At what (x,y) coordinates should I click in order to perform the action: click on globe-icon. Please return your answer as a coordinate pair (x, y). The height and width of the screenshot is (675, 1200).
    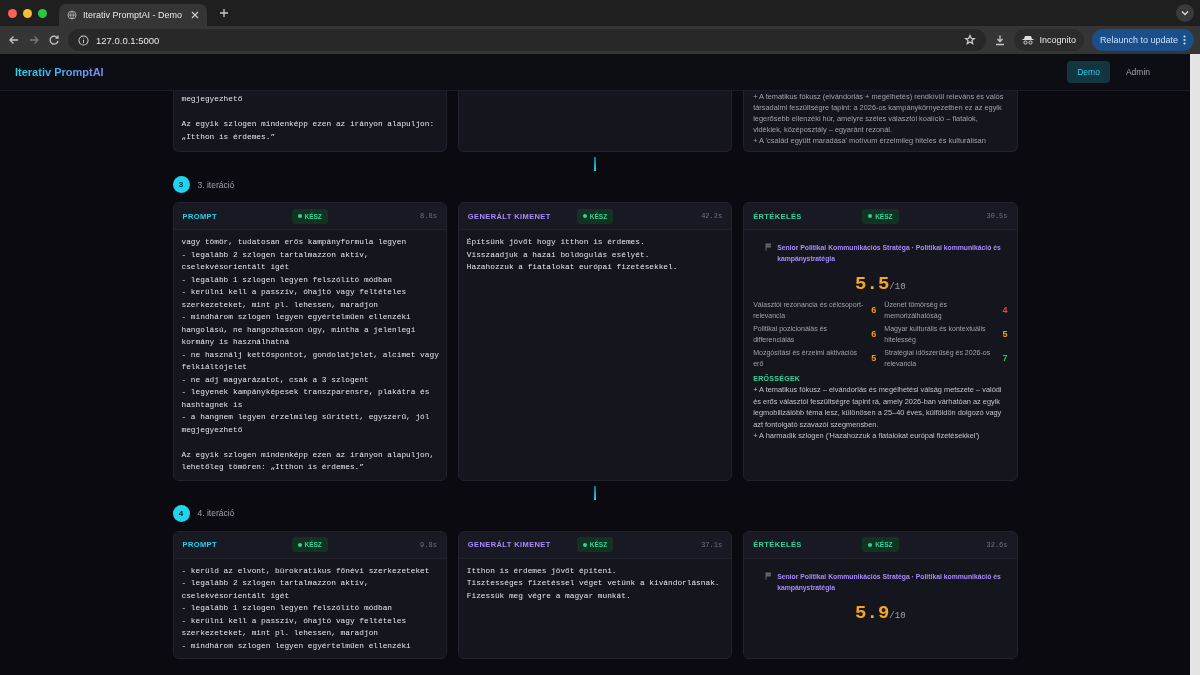
    Looking at the image, I should click on (72, 15).